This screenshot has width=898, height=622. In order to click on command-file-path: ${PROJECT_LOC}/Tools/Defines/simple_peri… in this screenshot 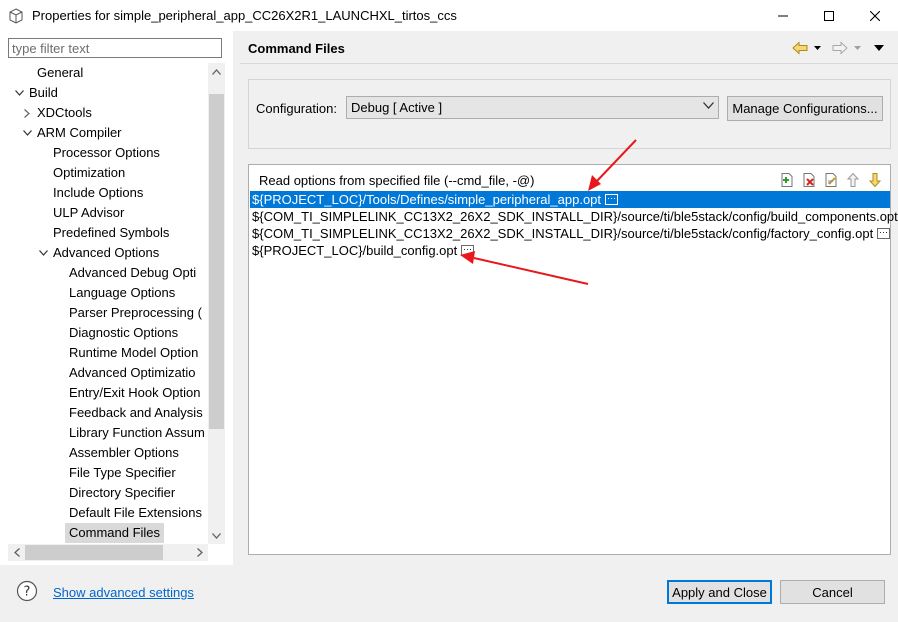, I will do `click(427, 199)`.